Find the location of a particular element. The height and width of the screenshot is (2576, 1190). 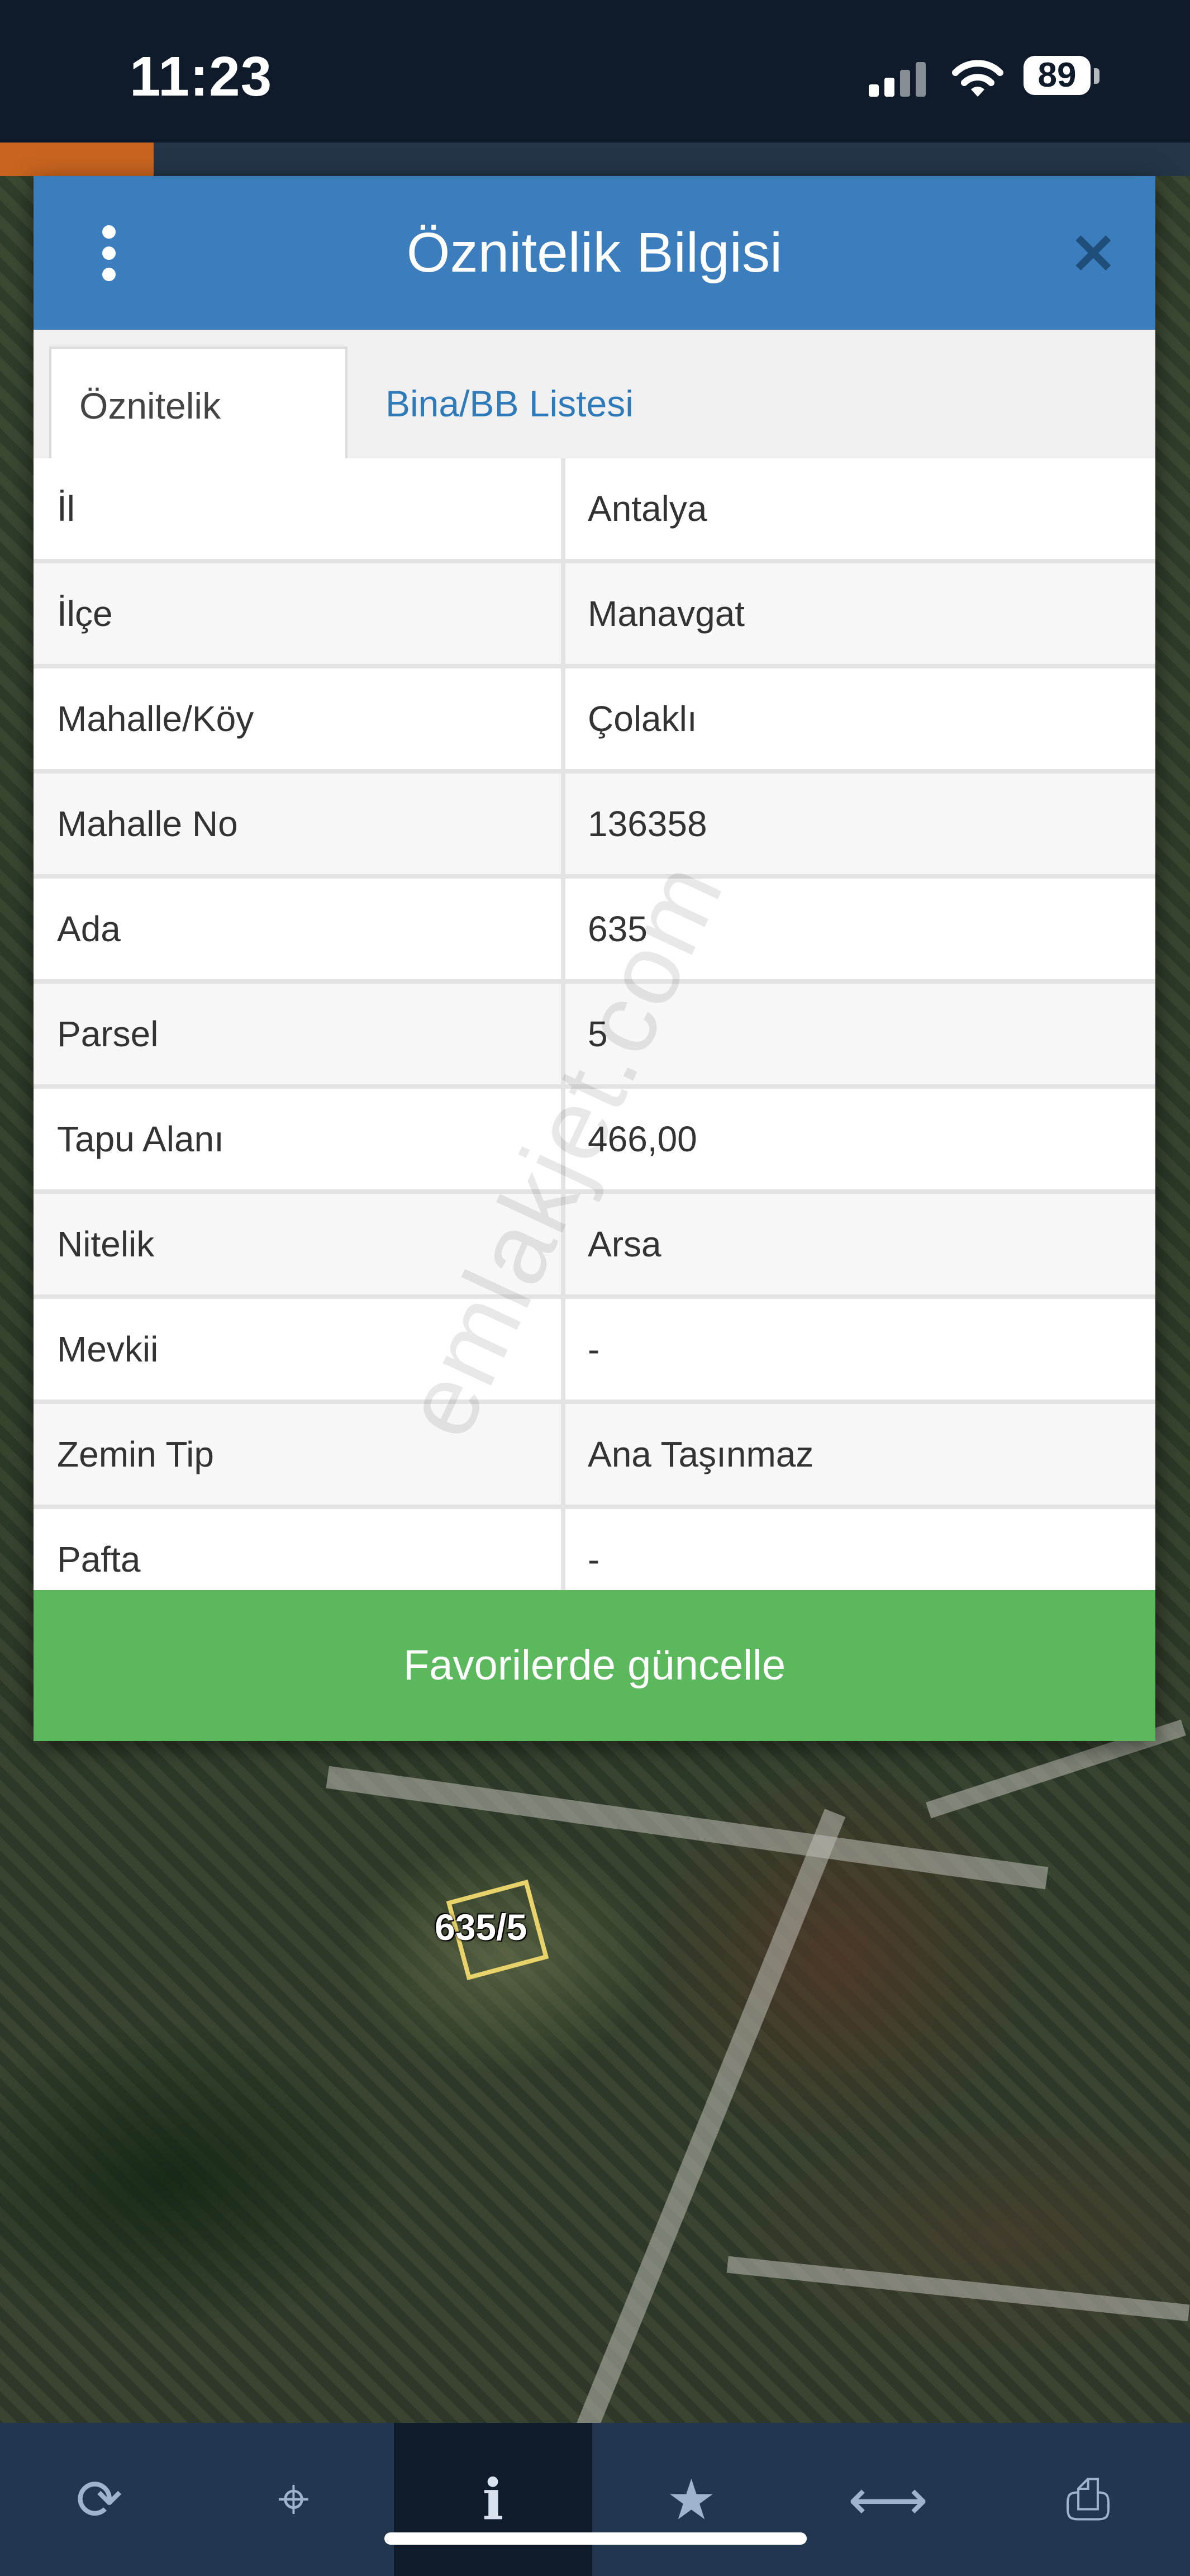

tab-bar: Öznitelik Bilgisi Bina/BB Listesi is located at coordinates (594, 435).